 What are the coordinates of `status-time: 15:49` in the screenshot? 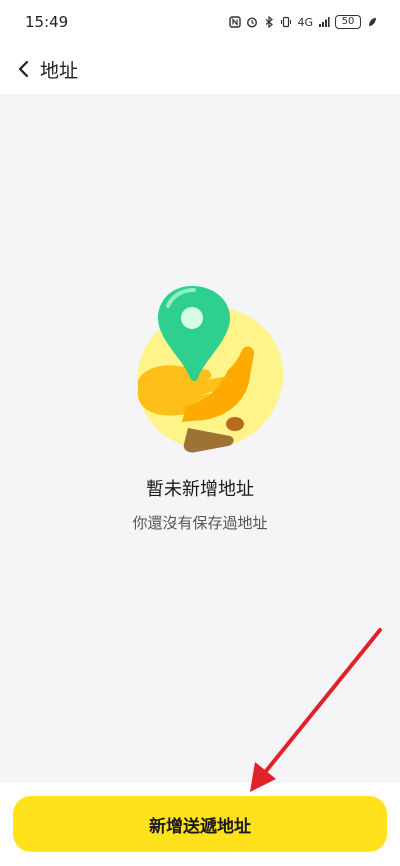 It's located at (47, 22).